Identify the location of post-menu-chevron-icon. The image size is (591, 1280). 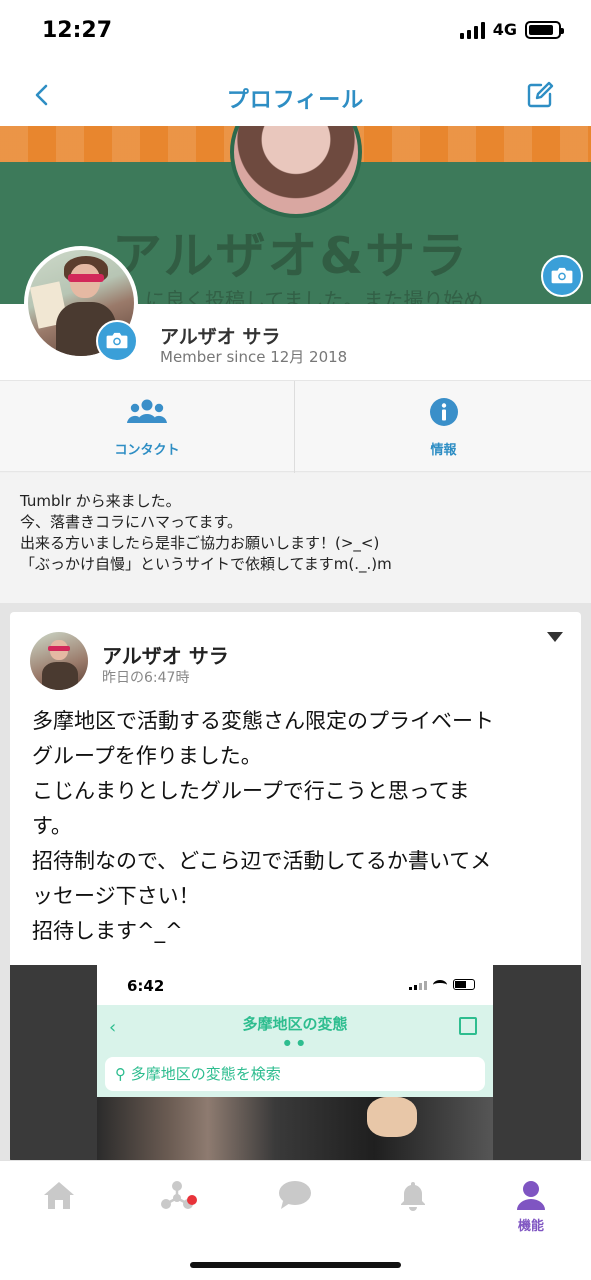
(555, 637).